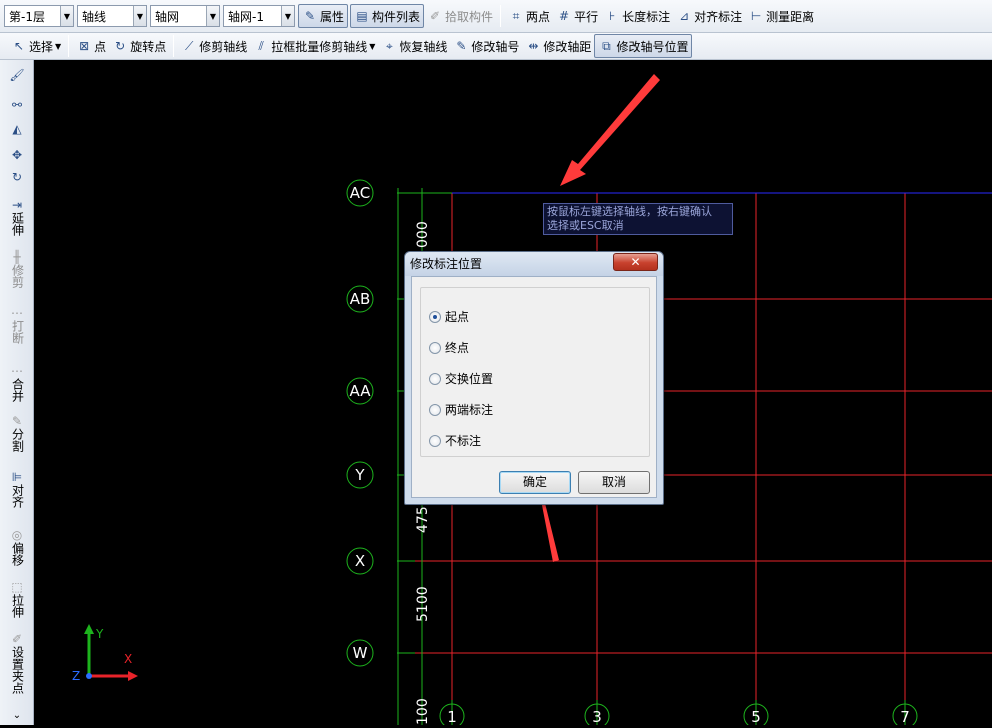 This screenshot has width=992, height=728. What do you see at coordinates (17, 547) in the screenshot?
I see `offset-button: ◎ 偏移` at bounding box center [17, 547].